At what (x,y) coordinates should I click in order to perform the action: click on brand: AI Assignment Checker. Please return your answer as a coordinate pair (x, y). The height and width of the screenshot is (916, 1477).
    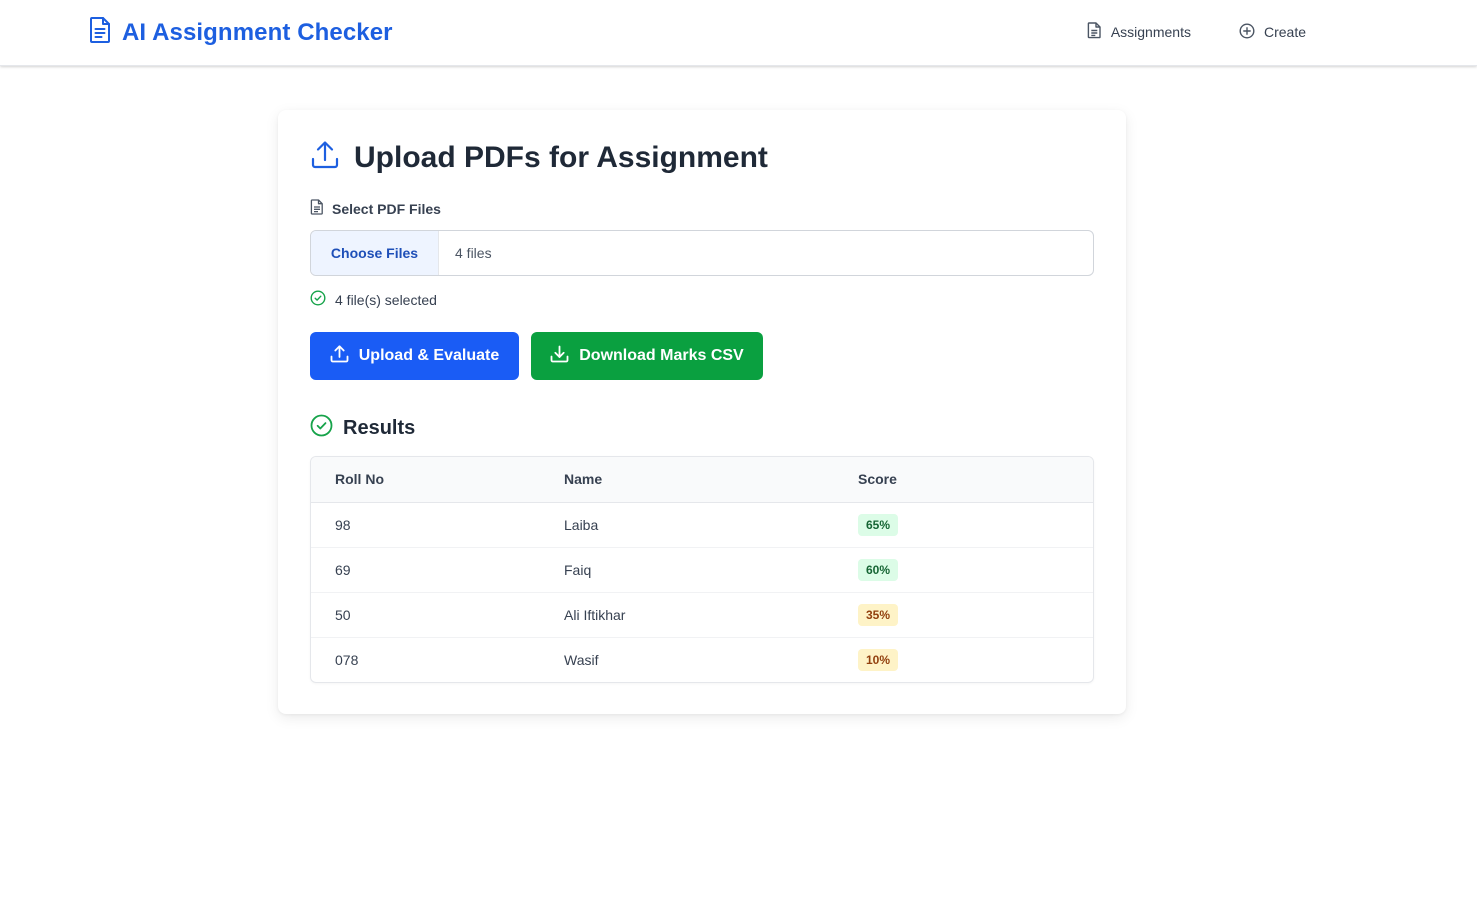
    Looking at the image, I should click on (240, 32).